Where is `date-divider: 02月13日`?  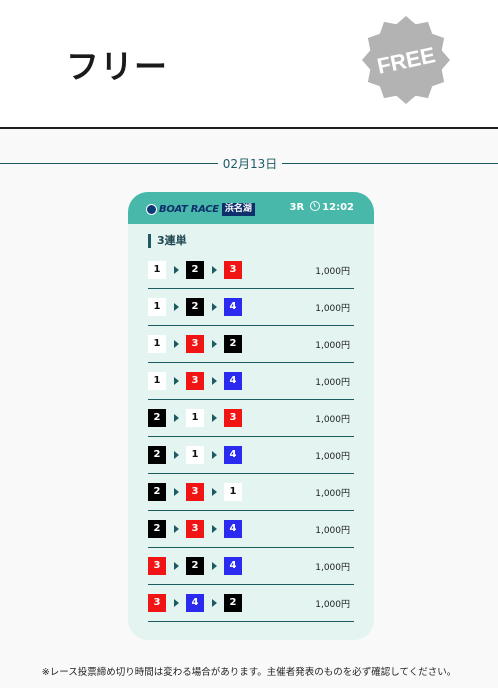 date-divider: 02月13日 is located at coordinates (249, 163).